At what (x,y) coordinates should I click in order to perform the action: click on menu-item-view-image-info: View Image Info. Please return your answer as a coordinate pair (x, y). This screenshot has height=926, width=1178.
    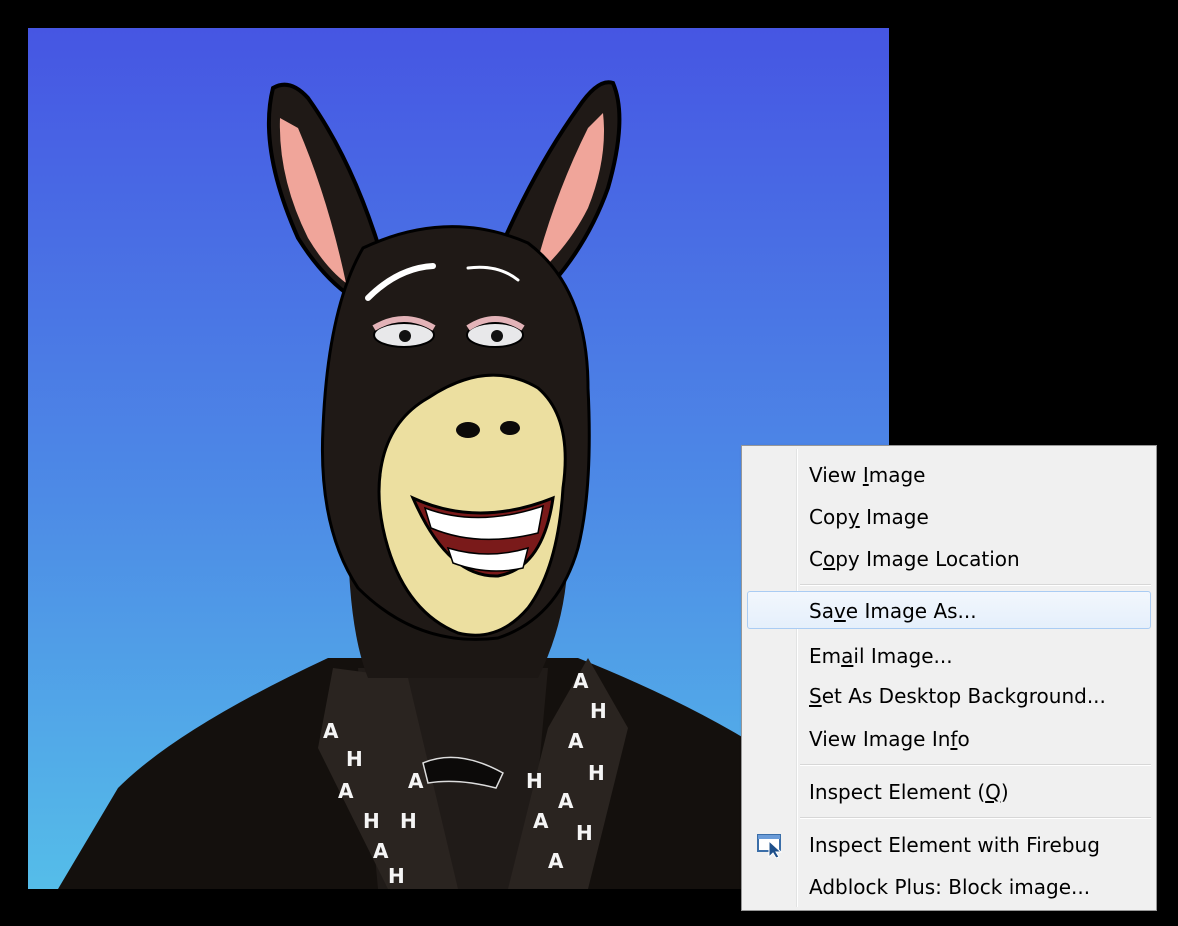
    Looking at the image, I should click on (949, 738).